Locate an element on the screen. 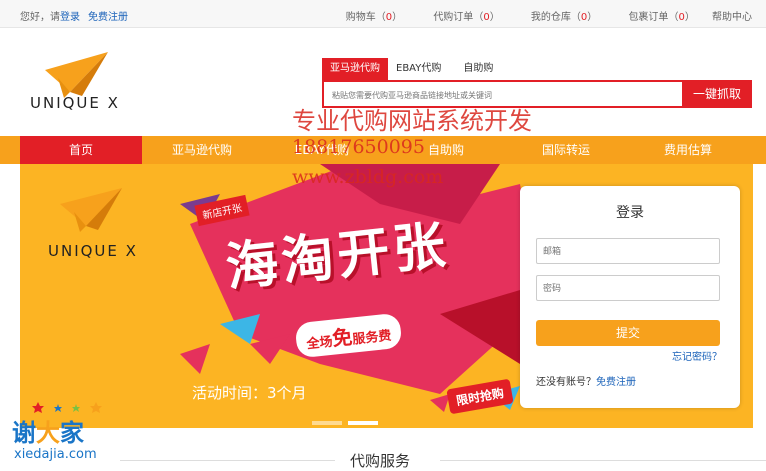 Image resolution: width=766 pixels, height=471 pixels. register-link: 免费注册 is located at coordinates (108, 17).